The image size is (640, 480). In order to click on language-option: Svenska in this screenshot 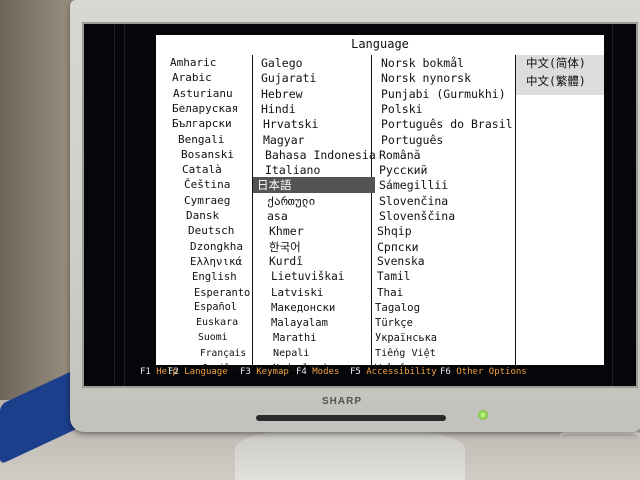, I will do `click(446, 262)`.